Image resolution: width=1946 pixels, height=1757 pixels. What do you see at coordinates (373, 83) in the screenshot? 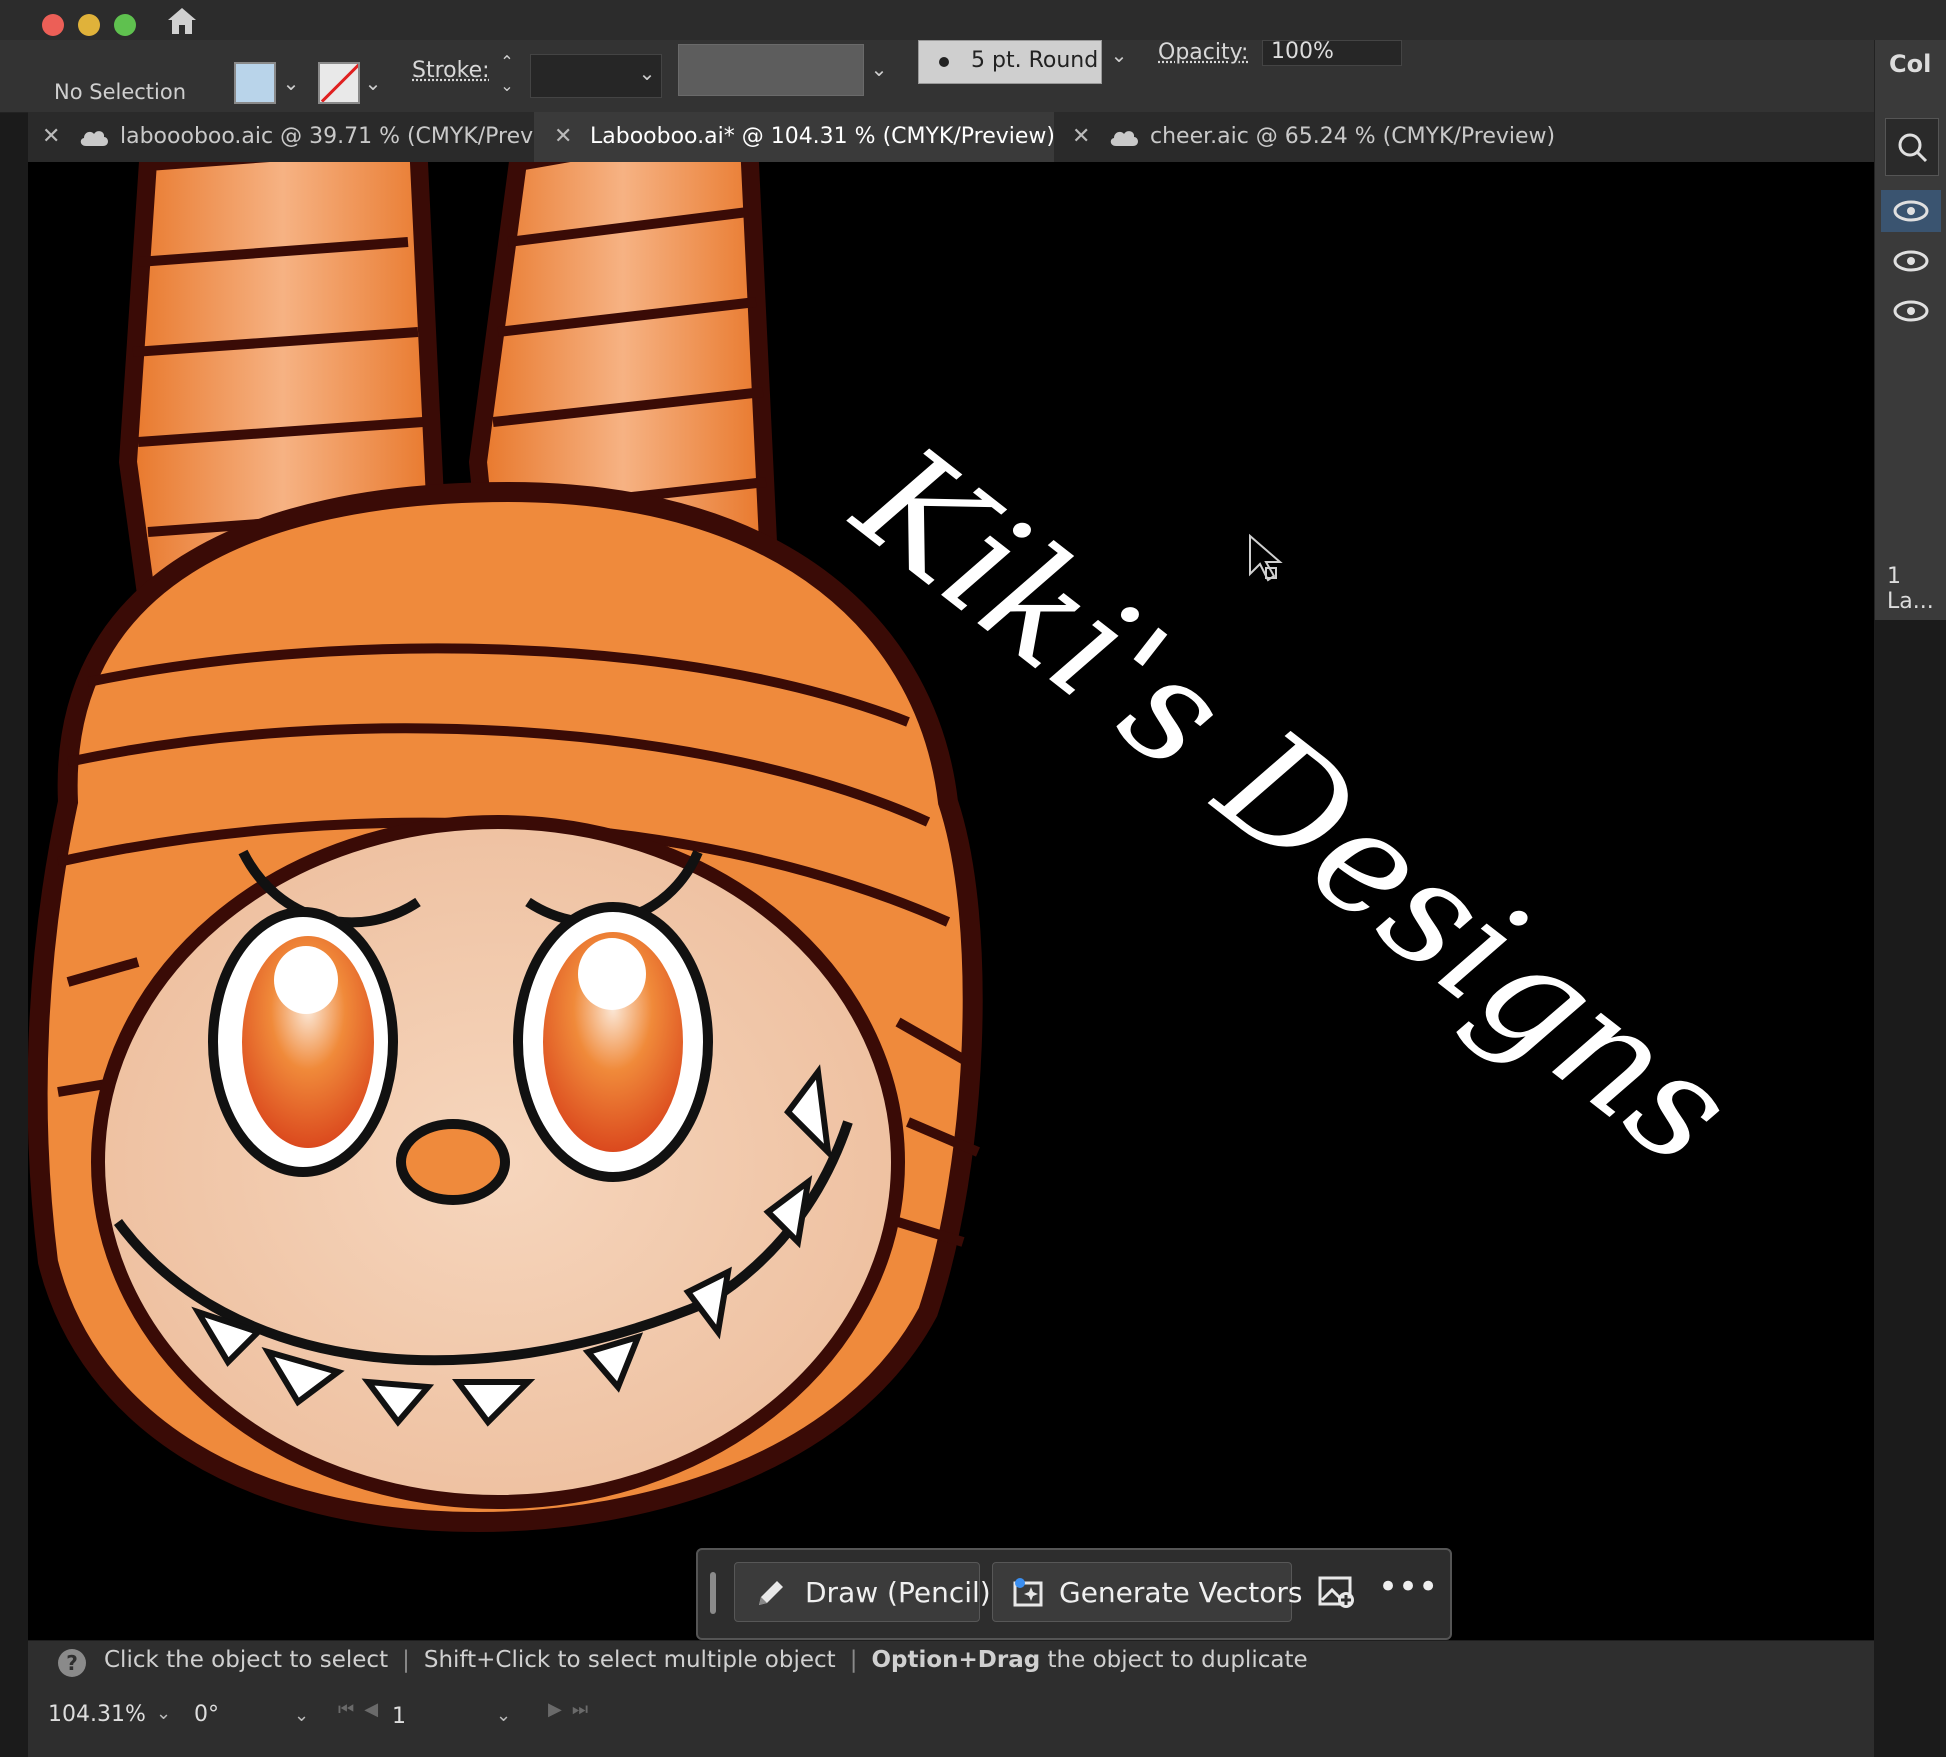
I see `stroke-dropdown-chevron-icon: ⌄` at bounding box center [373, 83].